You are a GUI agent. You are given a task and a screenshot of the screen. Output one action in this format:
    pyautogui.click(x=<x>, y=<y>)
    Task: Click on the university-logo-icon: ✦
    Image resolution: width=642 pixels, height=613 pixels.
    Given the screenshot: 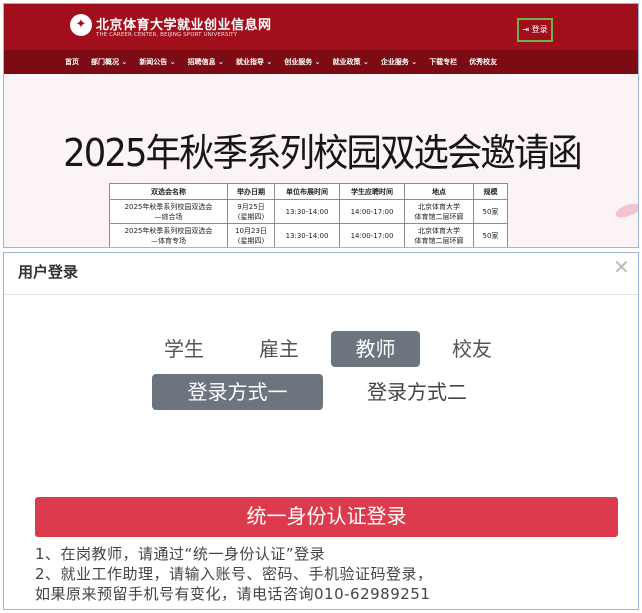 What is the action you would take?
    pyautogui.click(x=81, y=25)
    